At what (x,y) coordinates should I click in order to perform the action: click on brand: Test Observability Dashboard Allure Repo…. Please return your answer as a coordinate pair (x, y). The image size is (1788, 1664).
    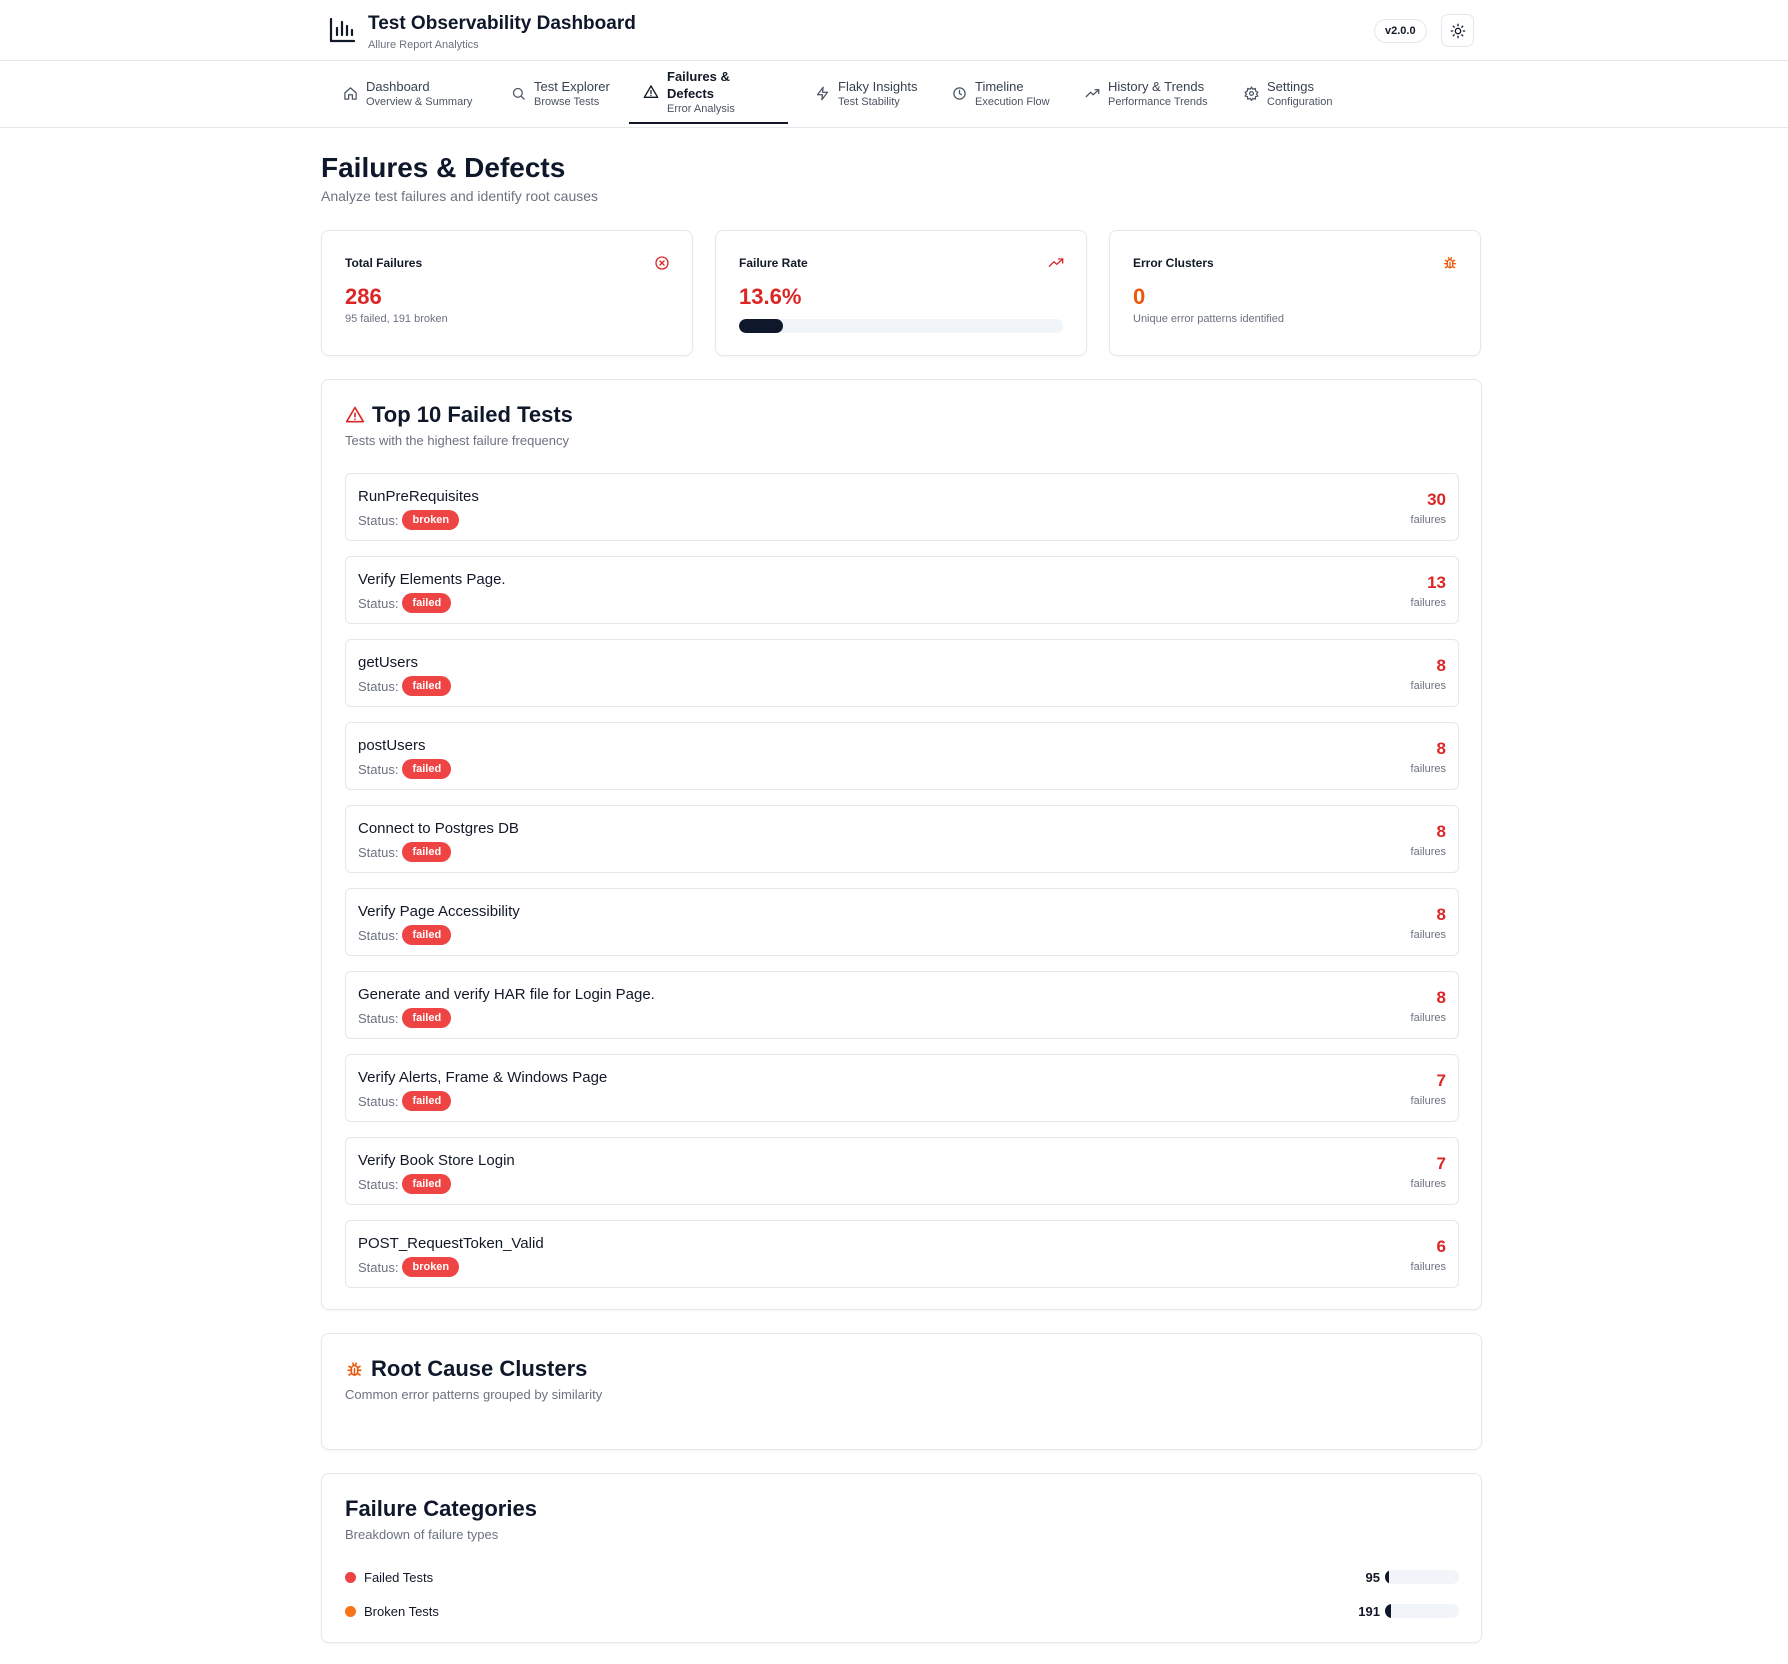
    Looking at the image, I should click on (482, 32).